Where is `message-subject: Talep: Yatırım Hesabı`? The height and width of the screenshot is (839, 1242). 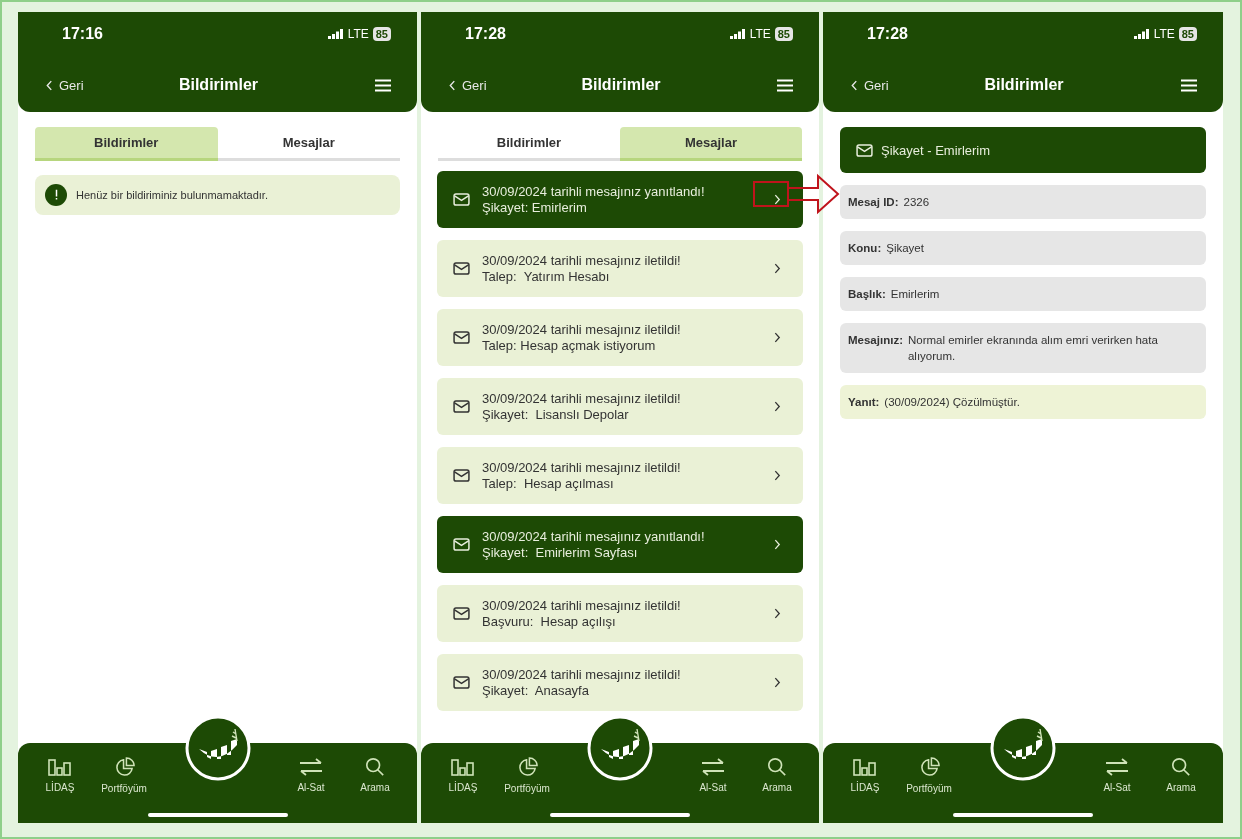 message-subject: Talep: Yatırım Hesabı is located at coordinates (546, 276).